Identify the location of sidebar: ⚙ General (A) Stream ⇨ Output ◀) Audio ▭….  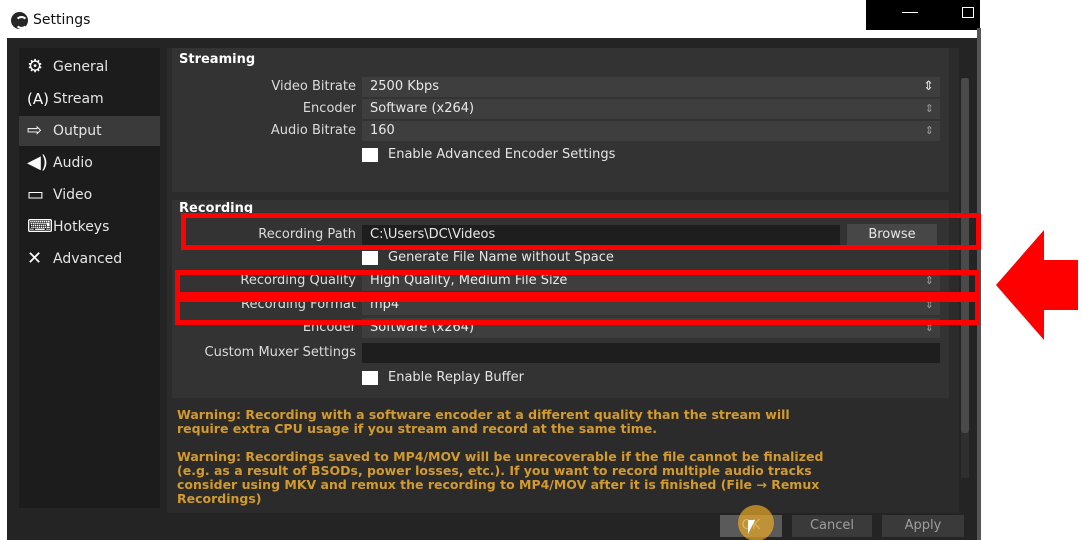
(89, 278).